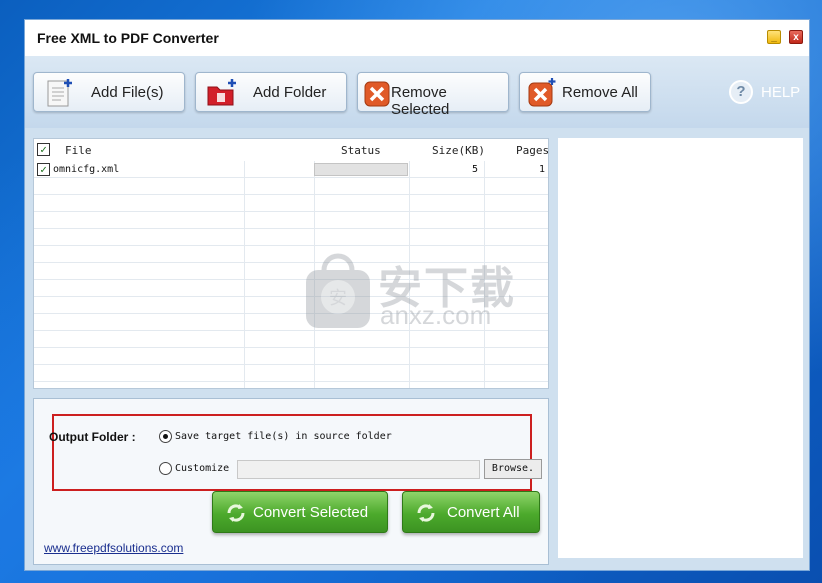 This screenshot has width=822, height=583. What do you see at coordinates (412, 290) in the screenshot?
I see `watermark: 安 安下载 anxz.com` at bounding box center [412, 290].